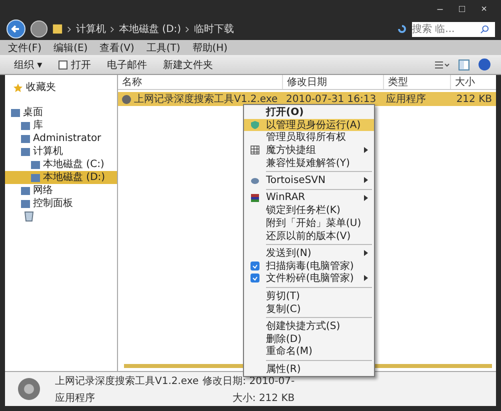  What do you see at coordinates (442, 65) in the screenshot?
I see `view-options-icon` at bounding box center [442, 65].